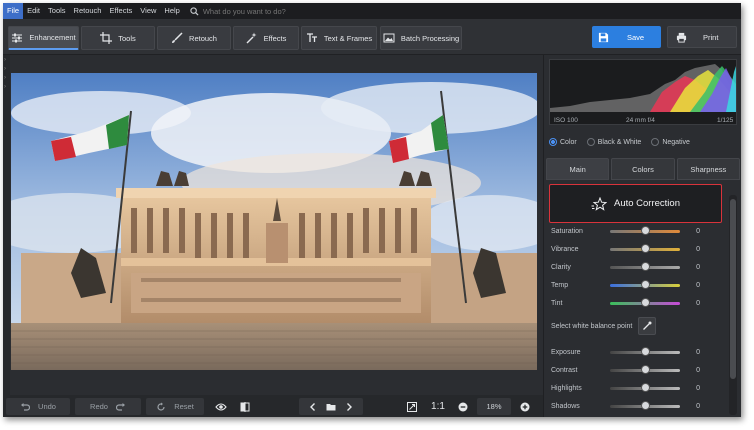 The image size is (754, 430). I want to click on tab-tools: Tools, so click(118, 38).